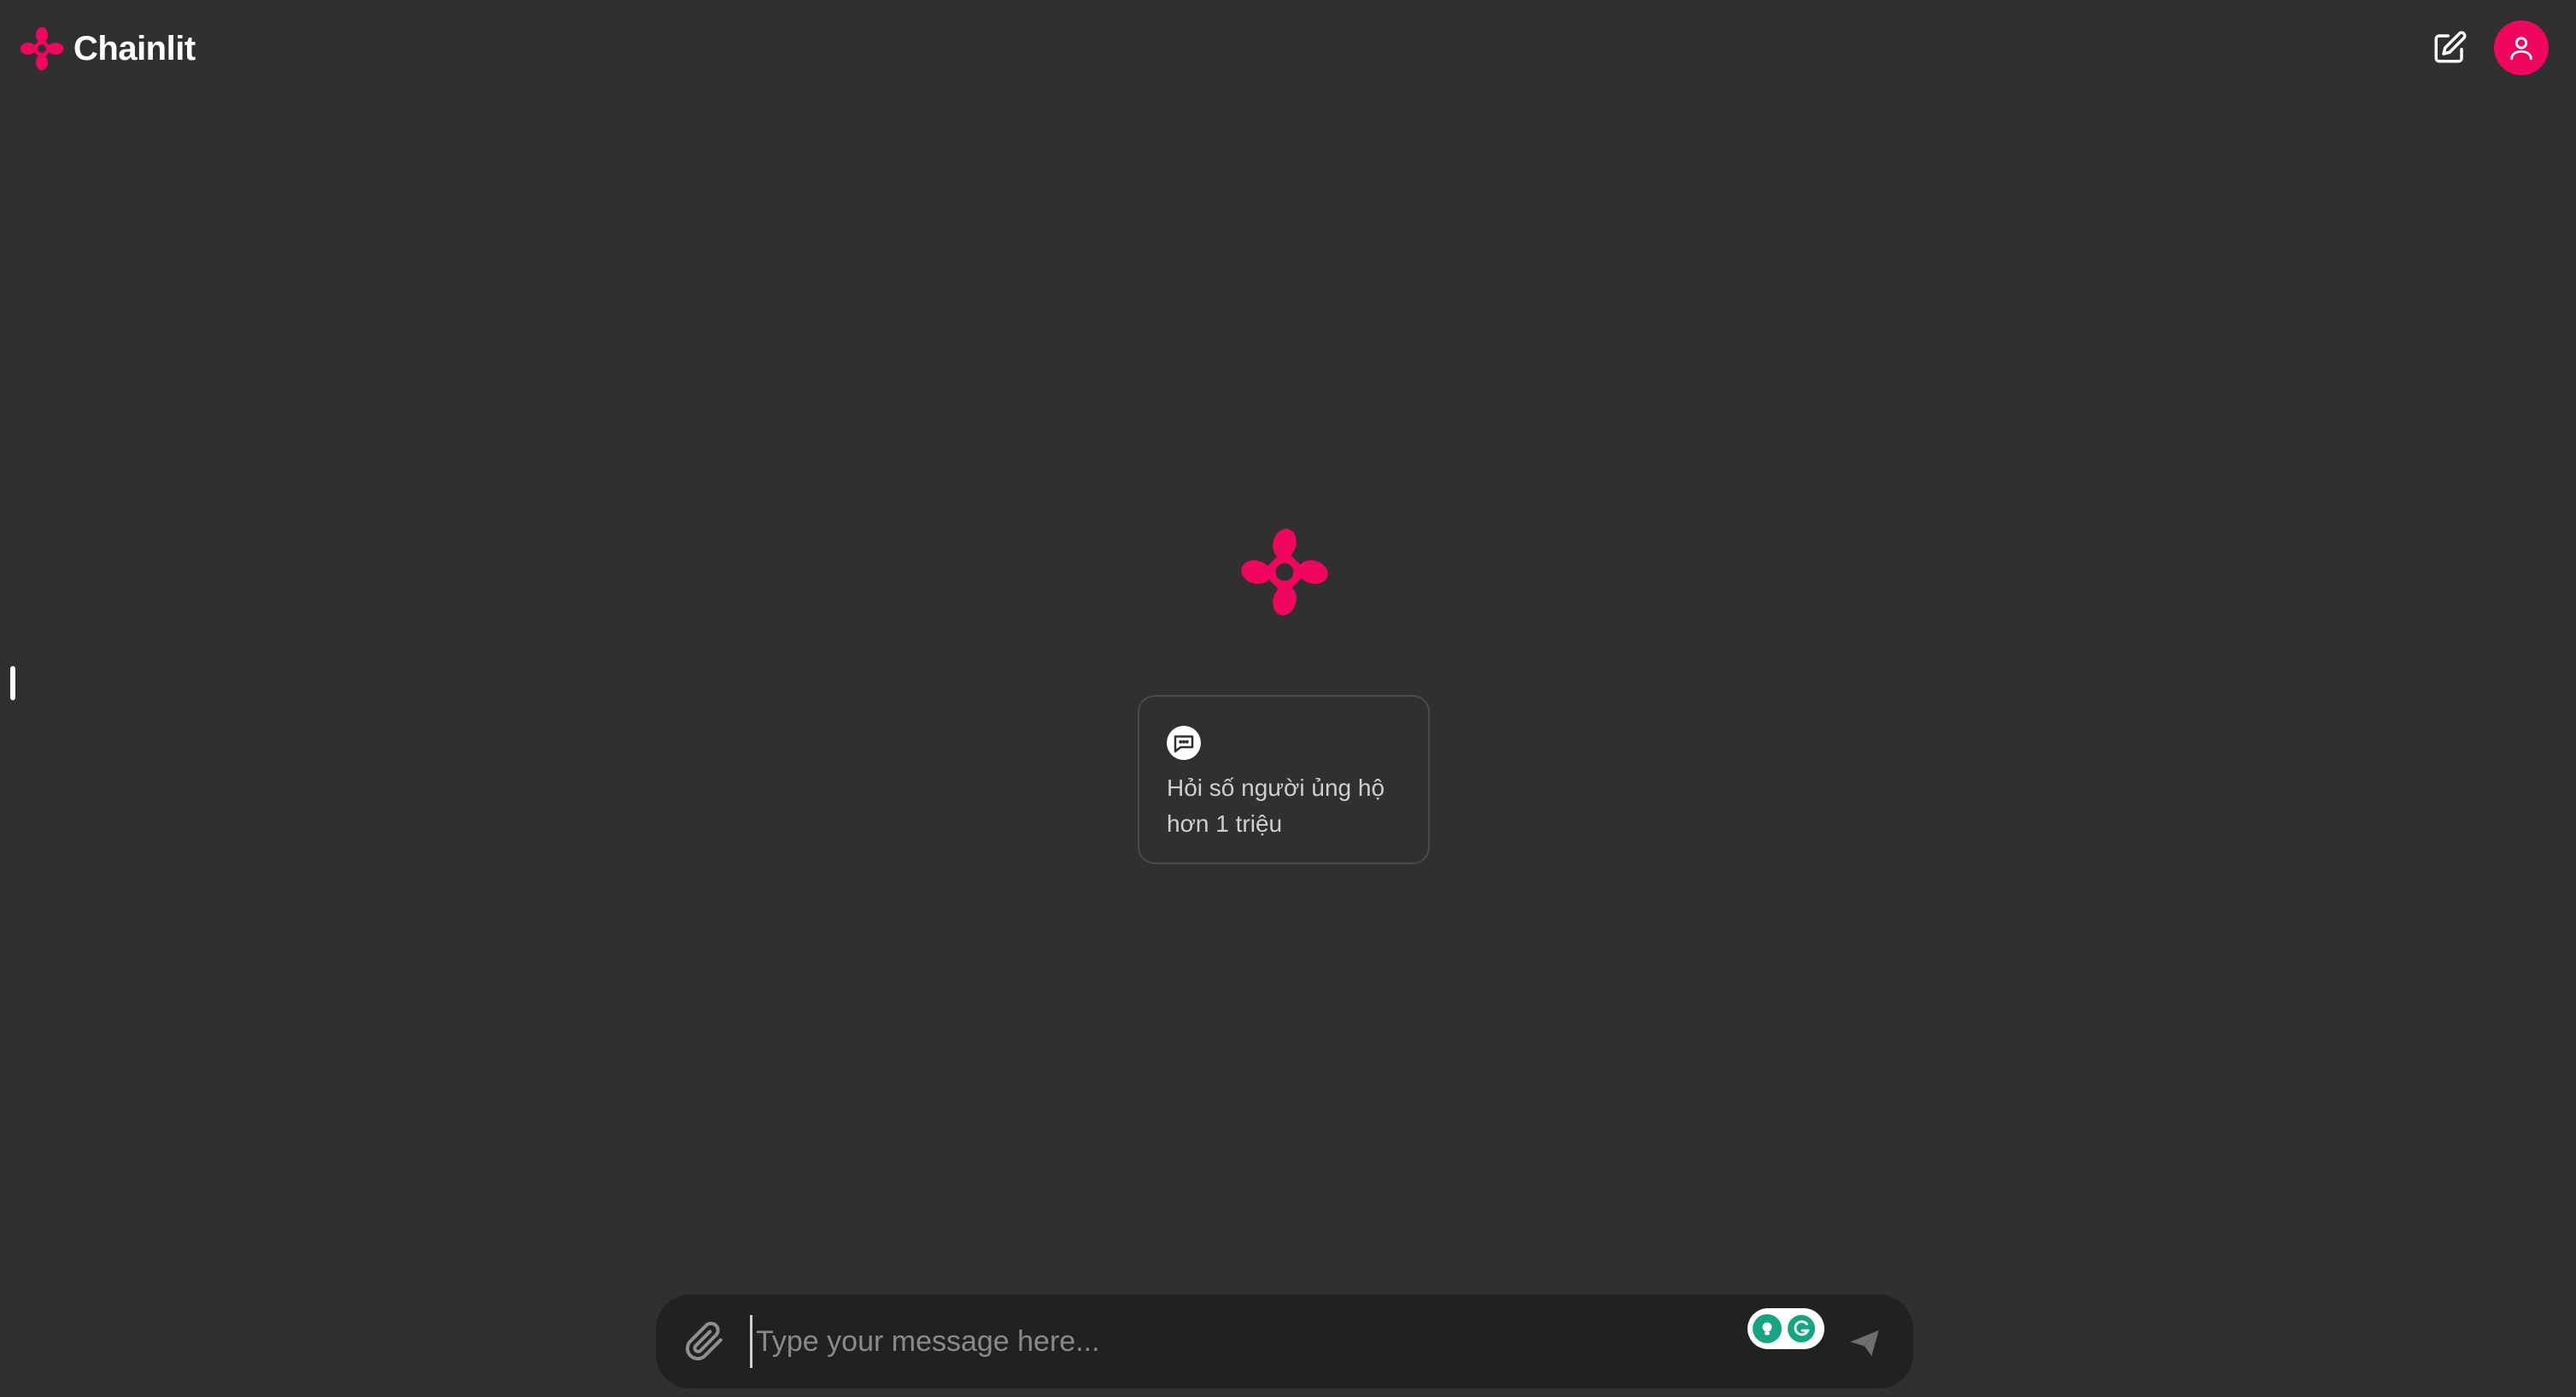 The image size is (2576, 1397). I want to click on edit-square-icon, so click(2450, 47).